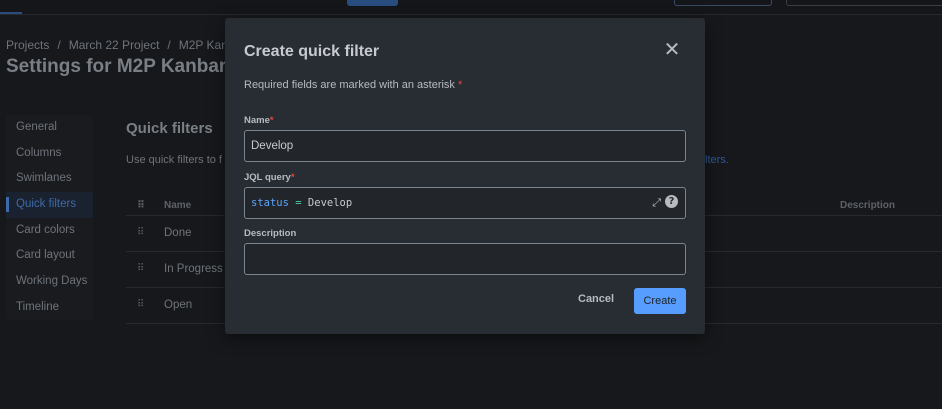 The image size is (942, 409). What do you see at coordinates (11, 13) in the screenshot?
I see `nav-active-indicator` at bounding box center [11, 13].